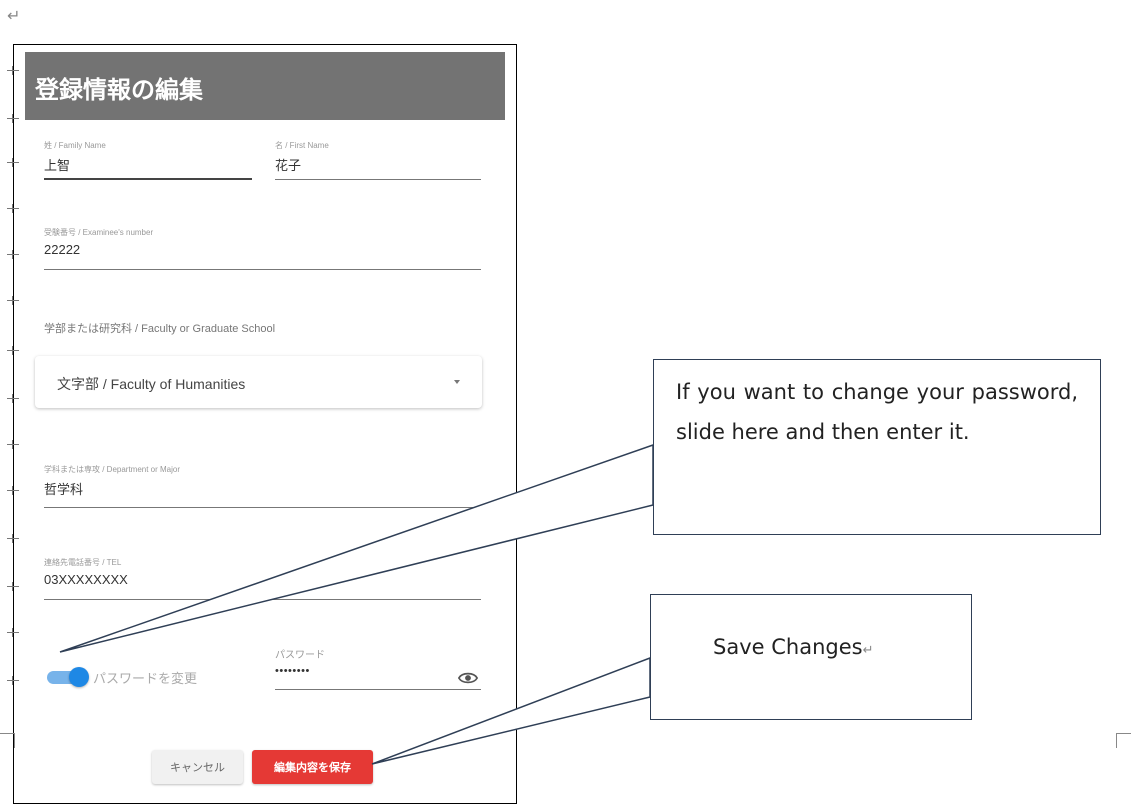 Image resolution: width=1131 pixels, height=804 pixels. Describe the element at coordinates (258, 382) in the screenshot. I see `faculty-select: 文字部 / Faculty of Humanities` at that location.